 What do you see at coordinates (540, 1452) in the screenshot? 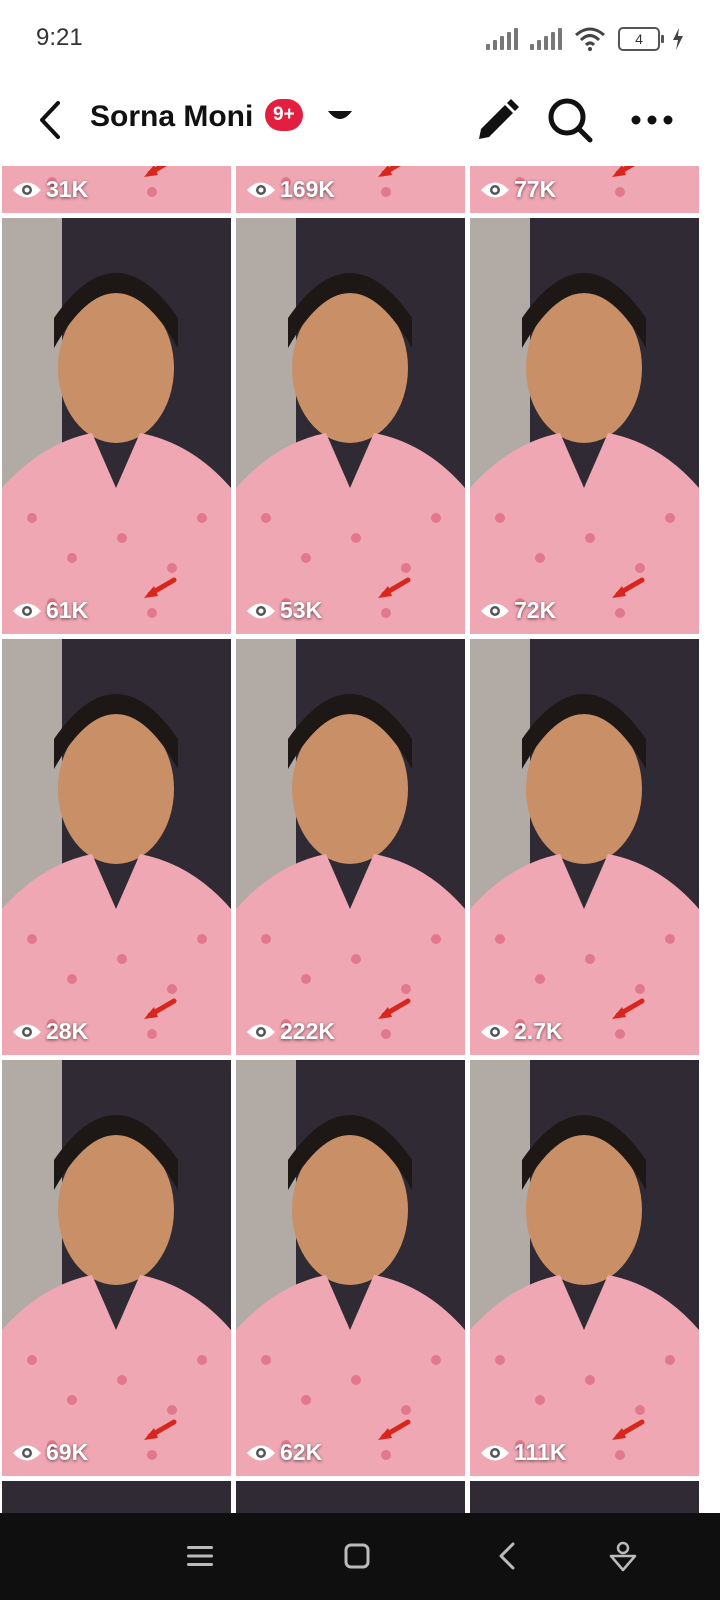
I see `view-count-label: 111K` at bounding box center [540, 1452].